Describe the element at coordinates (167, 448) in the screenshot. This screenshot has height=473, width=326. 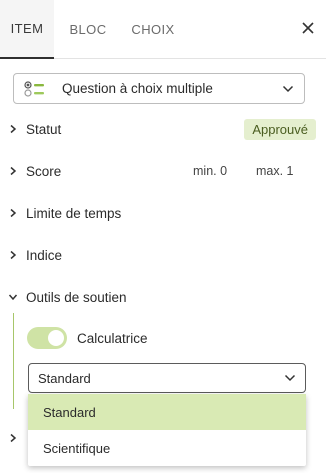
I see `option-scientifique: Scientifique` at that location.